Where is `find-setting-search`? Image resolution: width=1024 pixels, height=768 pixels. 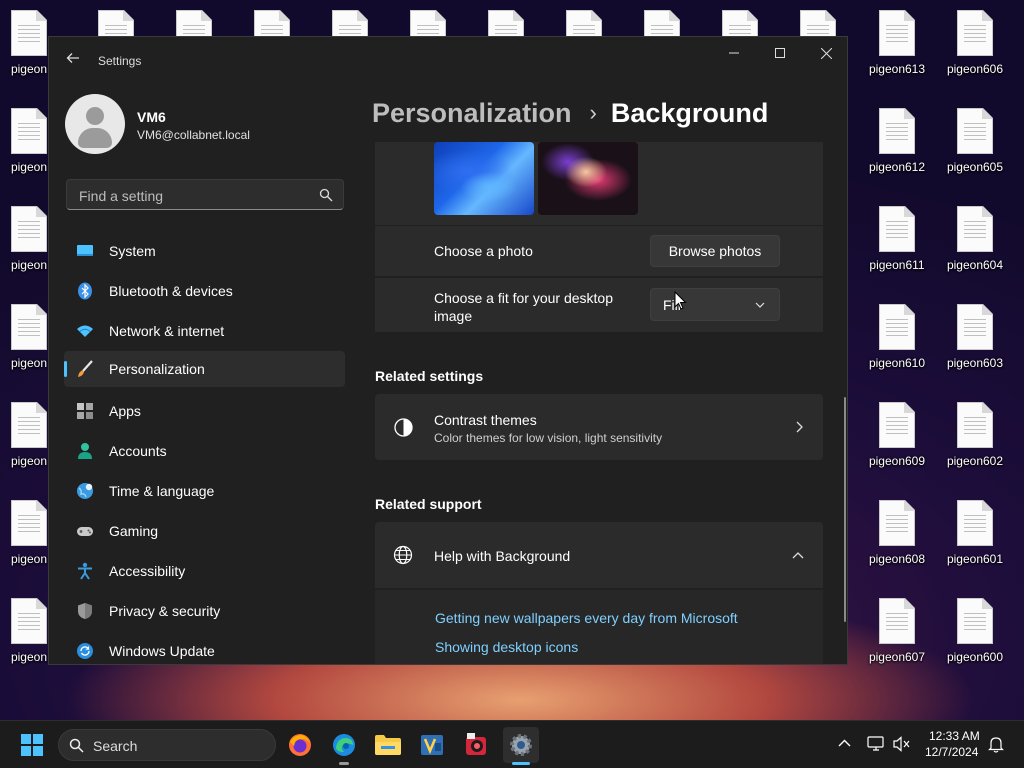 find-setting-search is located at coordinates (205, 194).